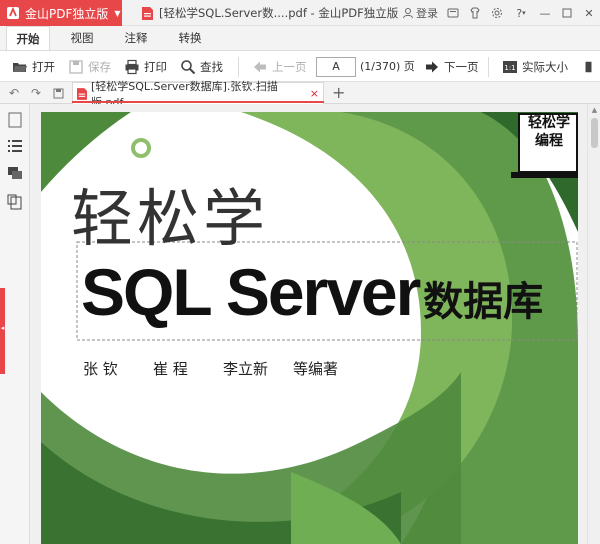 The width and height of the screenshot is (600, 544). Describe the element at coordinates (13, 12) in the screenshot. I see `app-logo-icon` at that location.